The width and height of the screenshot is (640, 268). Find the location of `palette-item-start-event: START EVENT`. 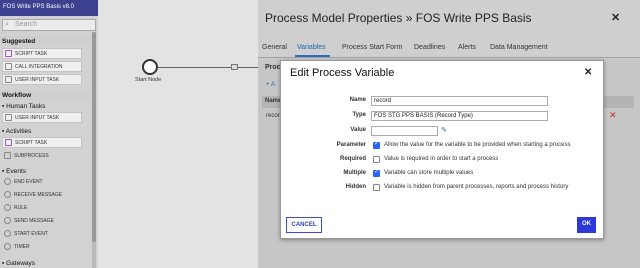

palette-item-start-event: START EVENT is located at coordinates (42, 234).